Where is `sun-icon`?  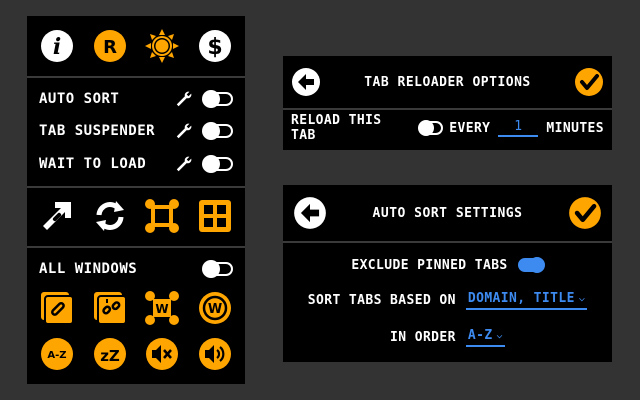
sun-icon is located at coordinates (162, 46).